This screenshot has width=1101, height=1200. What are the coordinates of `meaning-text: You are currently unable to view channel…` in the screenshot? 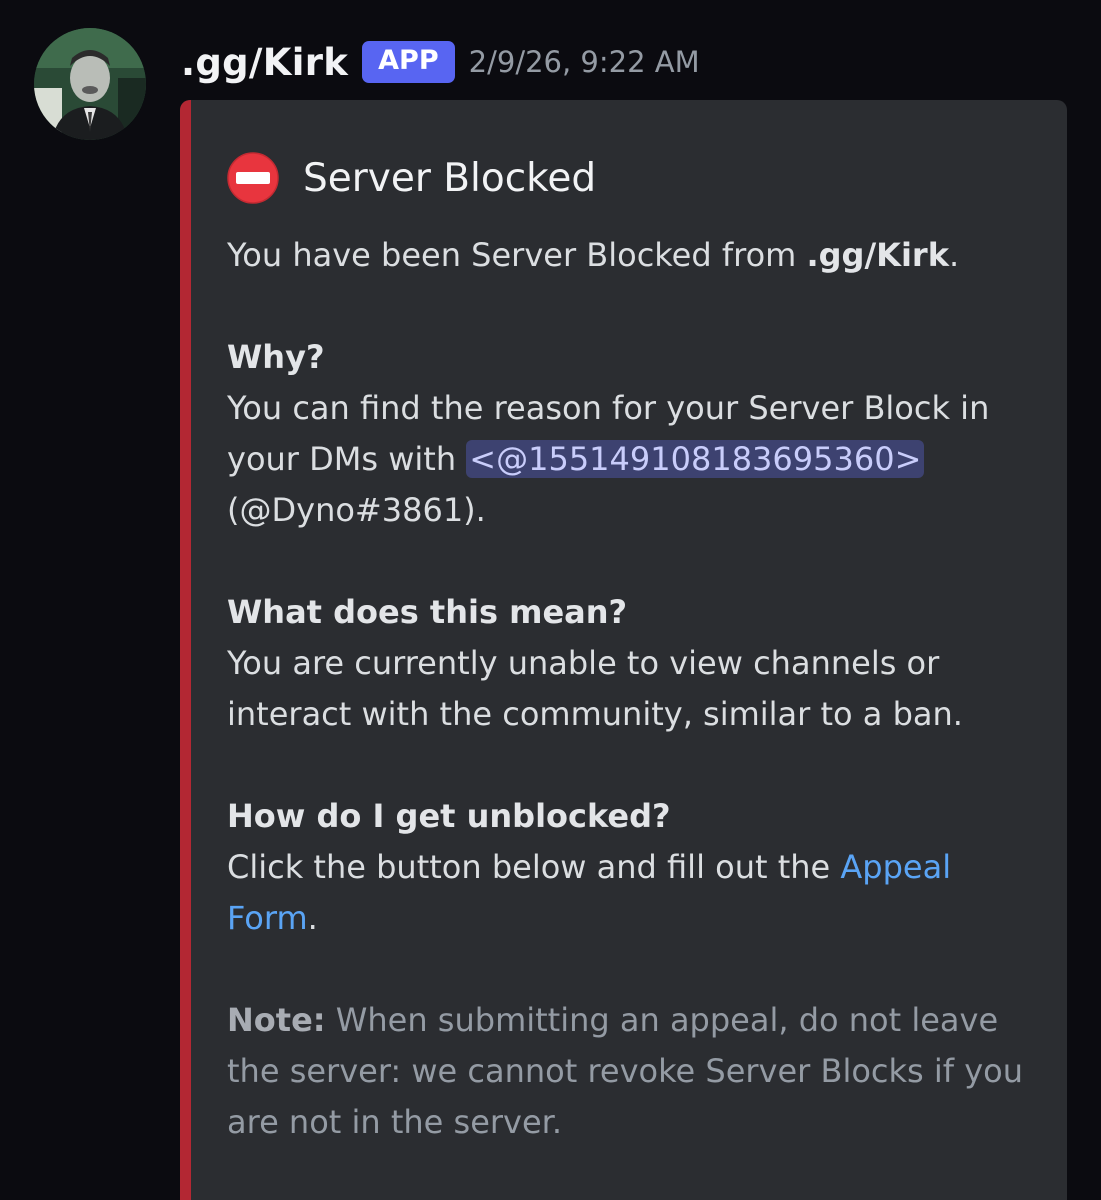 It's located at (595, 688).